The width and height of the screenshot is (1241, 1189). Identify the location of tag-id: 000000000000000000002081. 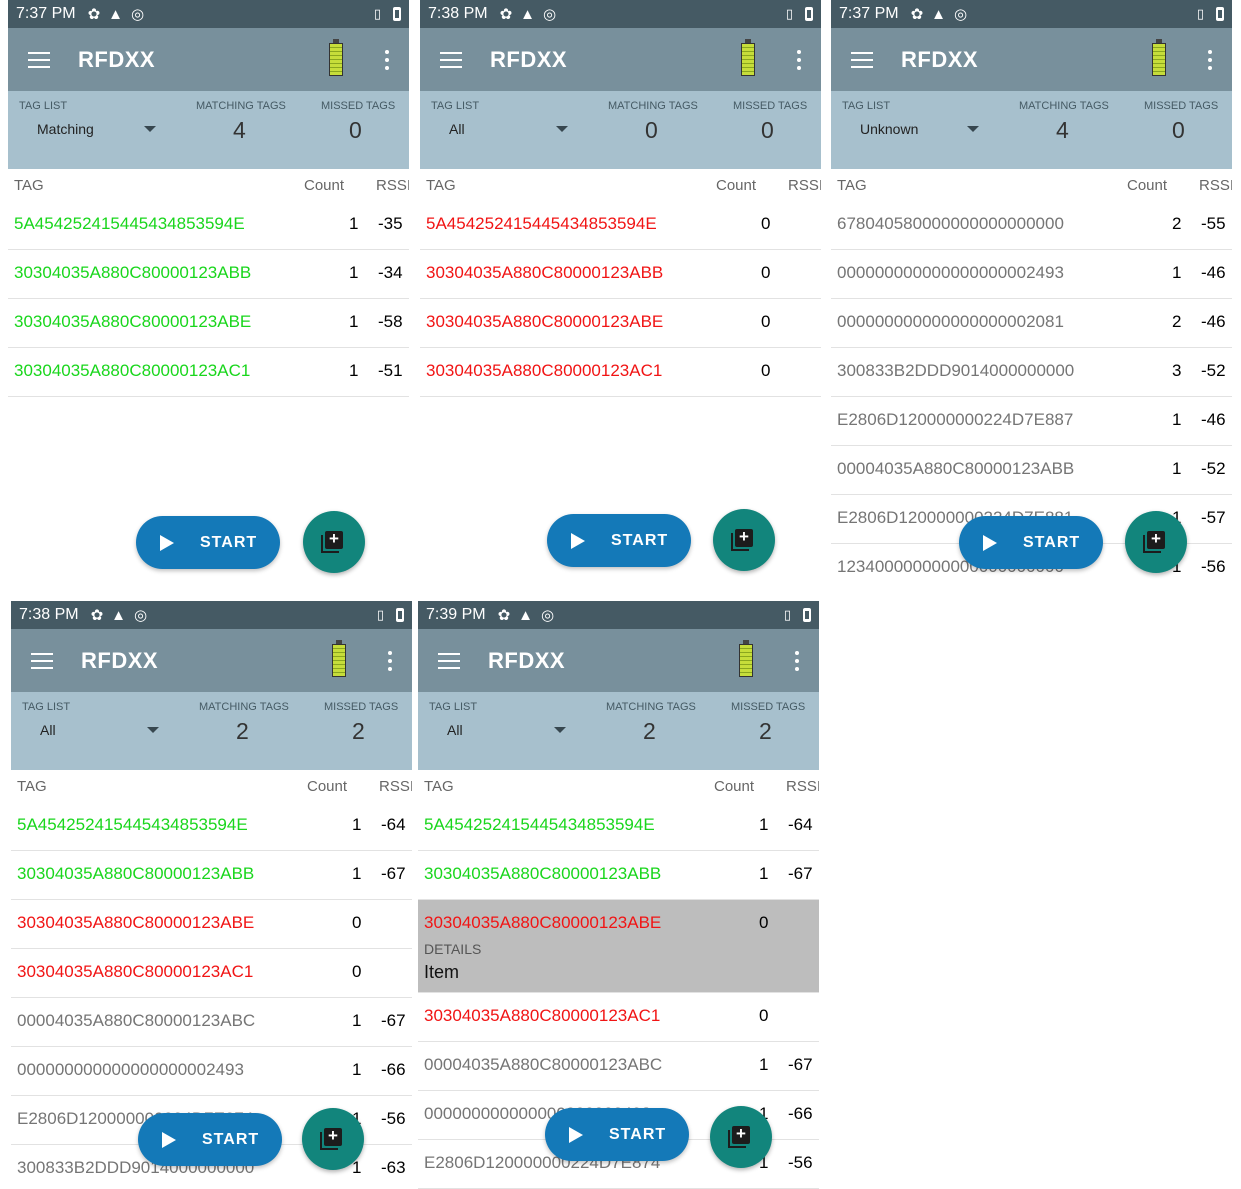
(950, 321).